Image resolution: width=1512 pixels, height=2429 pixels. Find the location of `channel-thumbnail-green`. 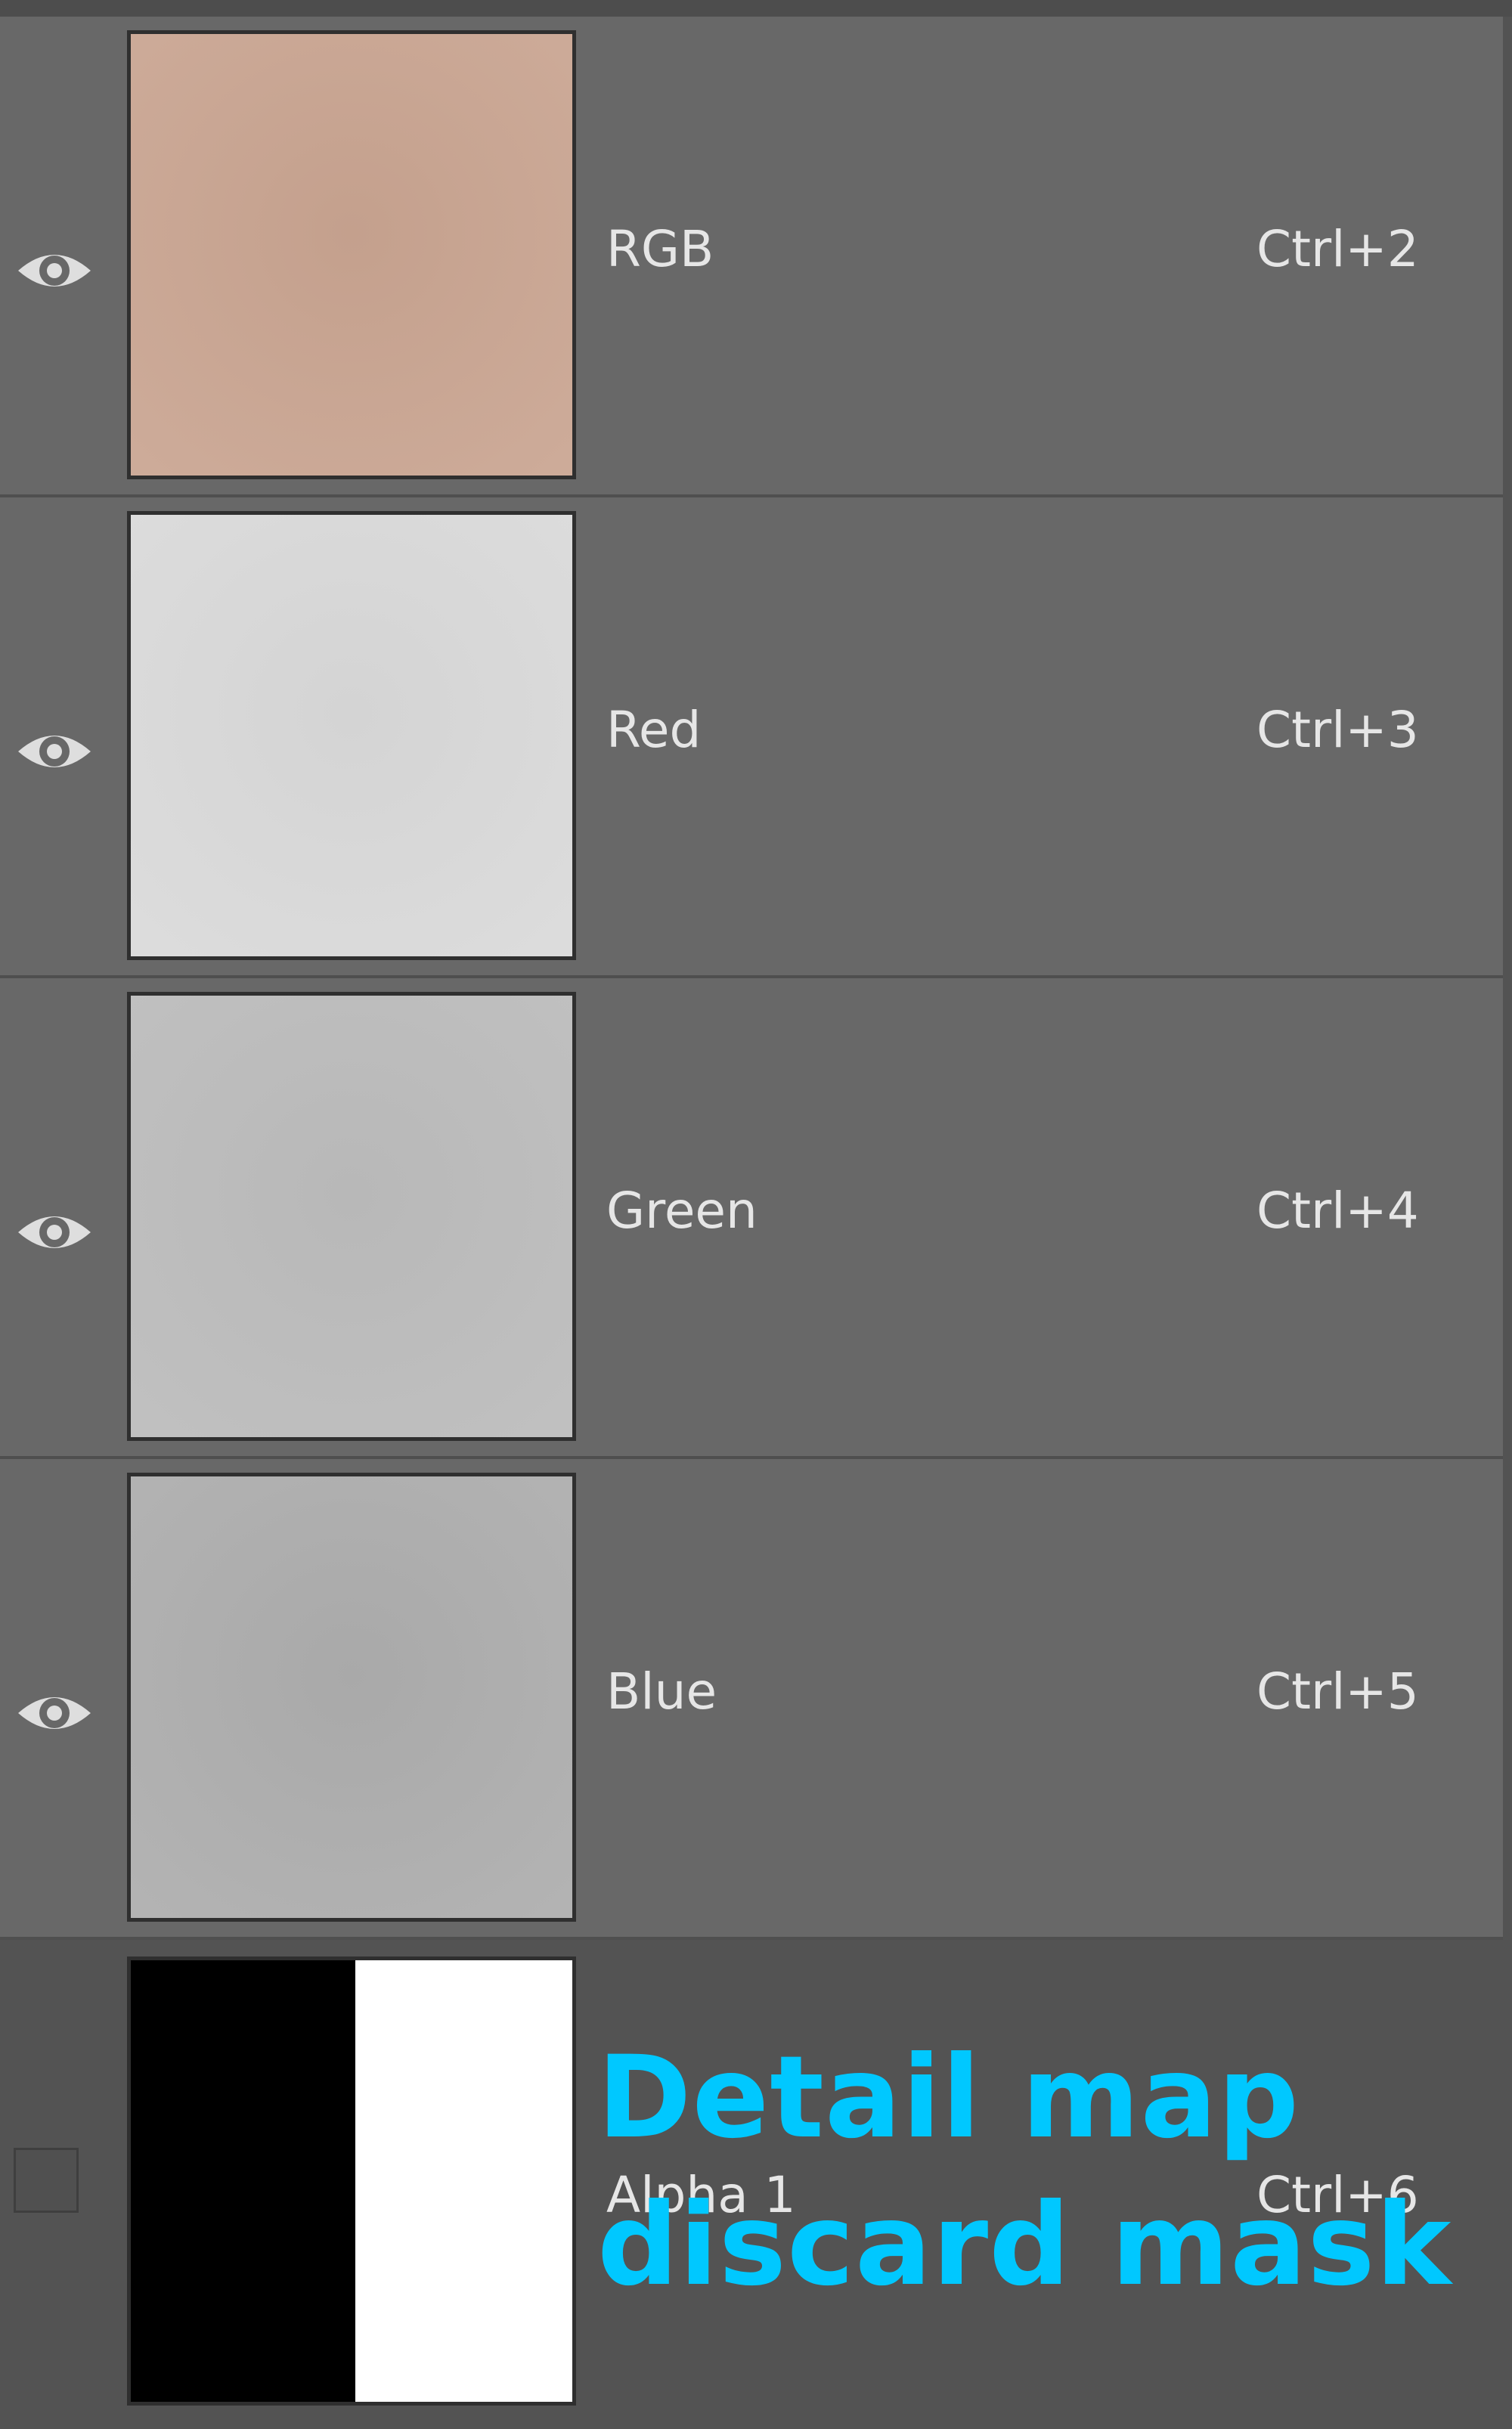

channel-thumbnail-green is located at coordinates (351, 1217).